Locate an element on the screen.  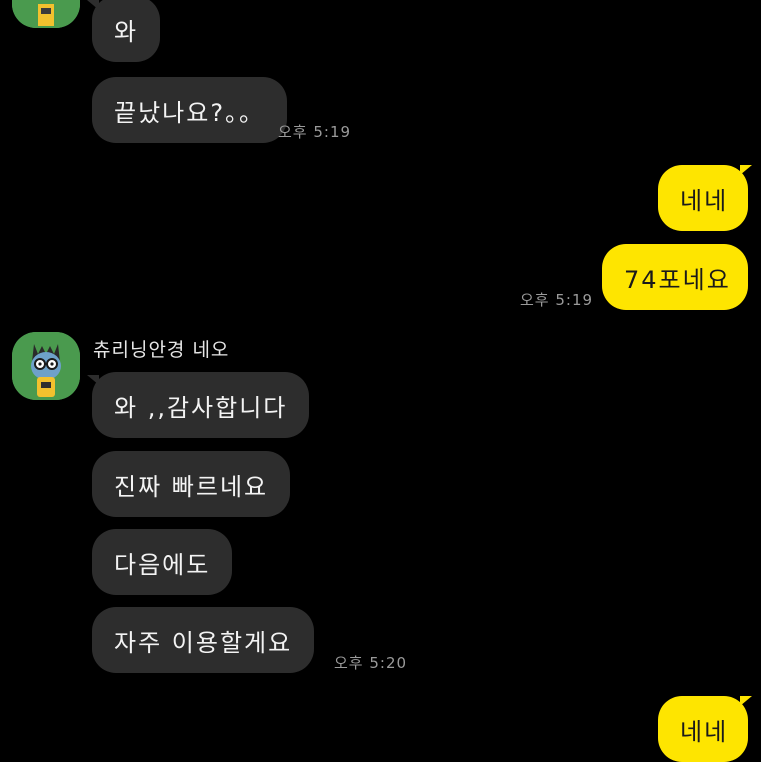
incoming-message: 자주 이용할게요 is located at coordinates (203, 640).